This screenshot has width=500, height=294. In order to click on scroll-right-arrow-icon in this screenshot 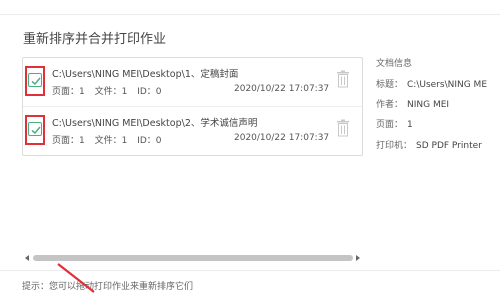, I will do `click(358, 258)`.